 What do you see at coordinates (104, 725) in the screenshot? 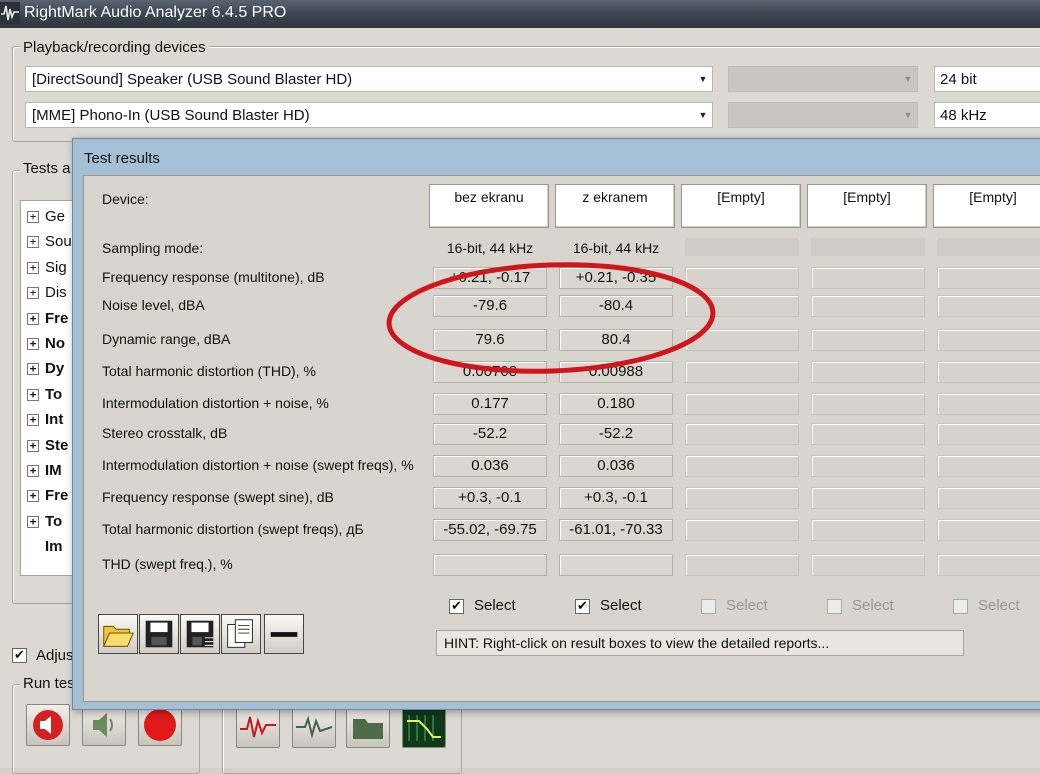
I see `speaker-off-button` at bounding box center [104, 725].